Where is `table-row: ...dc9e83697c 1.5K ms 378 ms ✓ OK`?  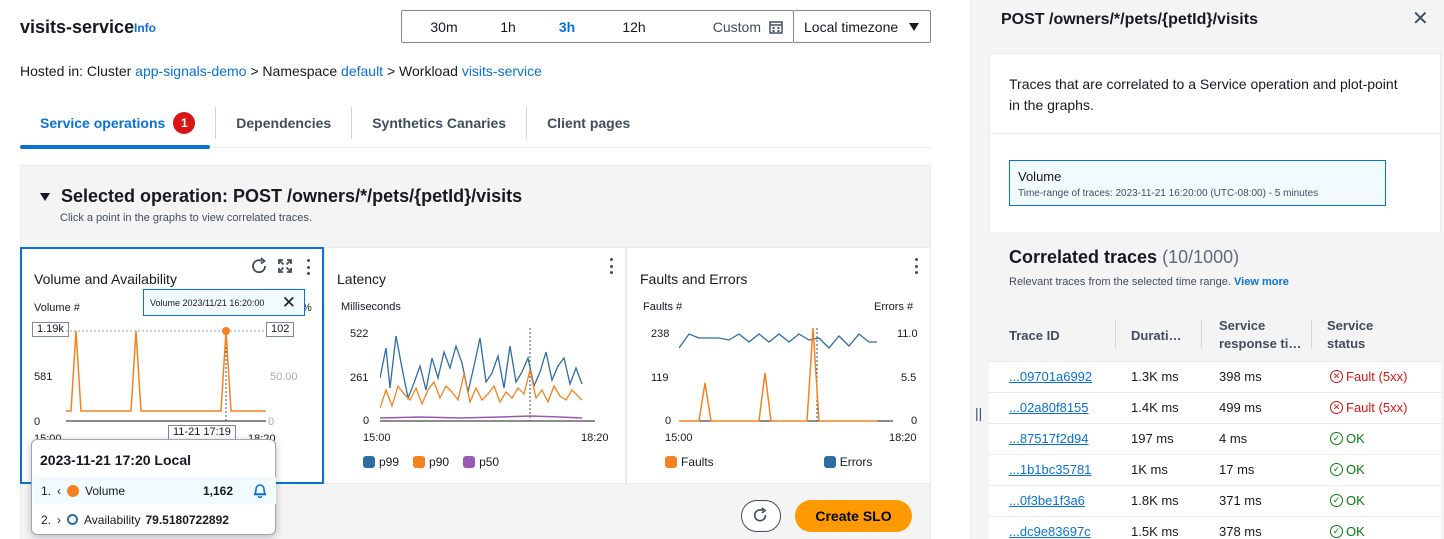 table-row: ...dc9e83697c 1.5K ms 378 ms ✓ OK is located at coordinates (1215, 527).